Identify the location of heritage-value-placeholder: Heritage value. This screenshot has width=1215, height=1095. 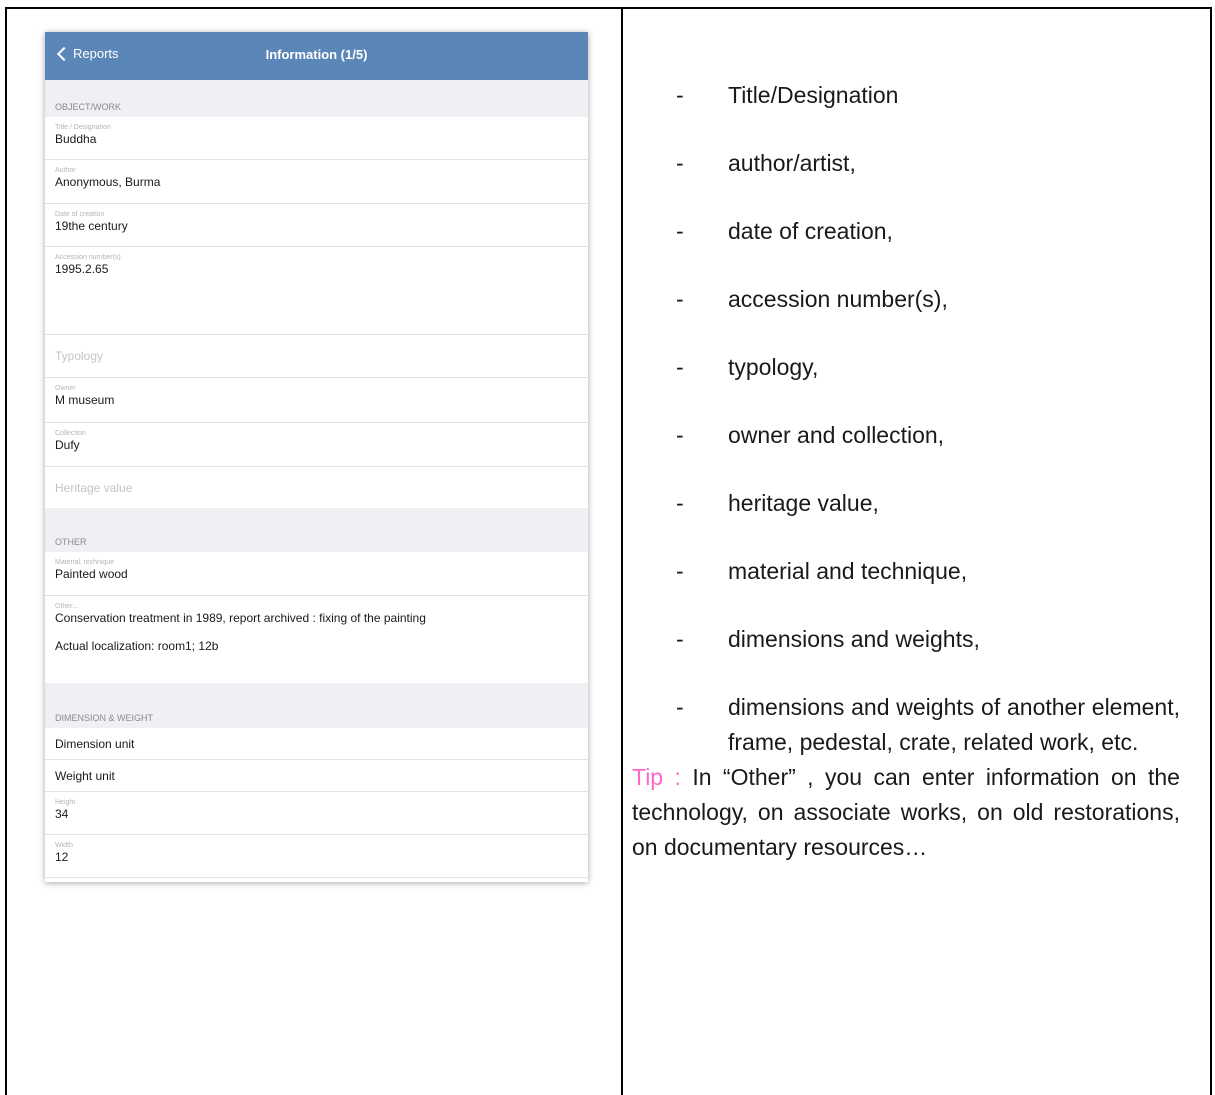
(94, 488).